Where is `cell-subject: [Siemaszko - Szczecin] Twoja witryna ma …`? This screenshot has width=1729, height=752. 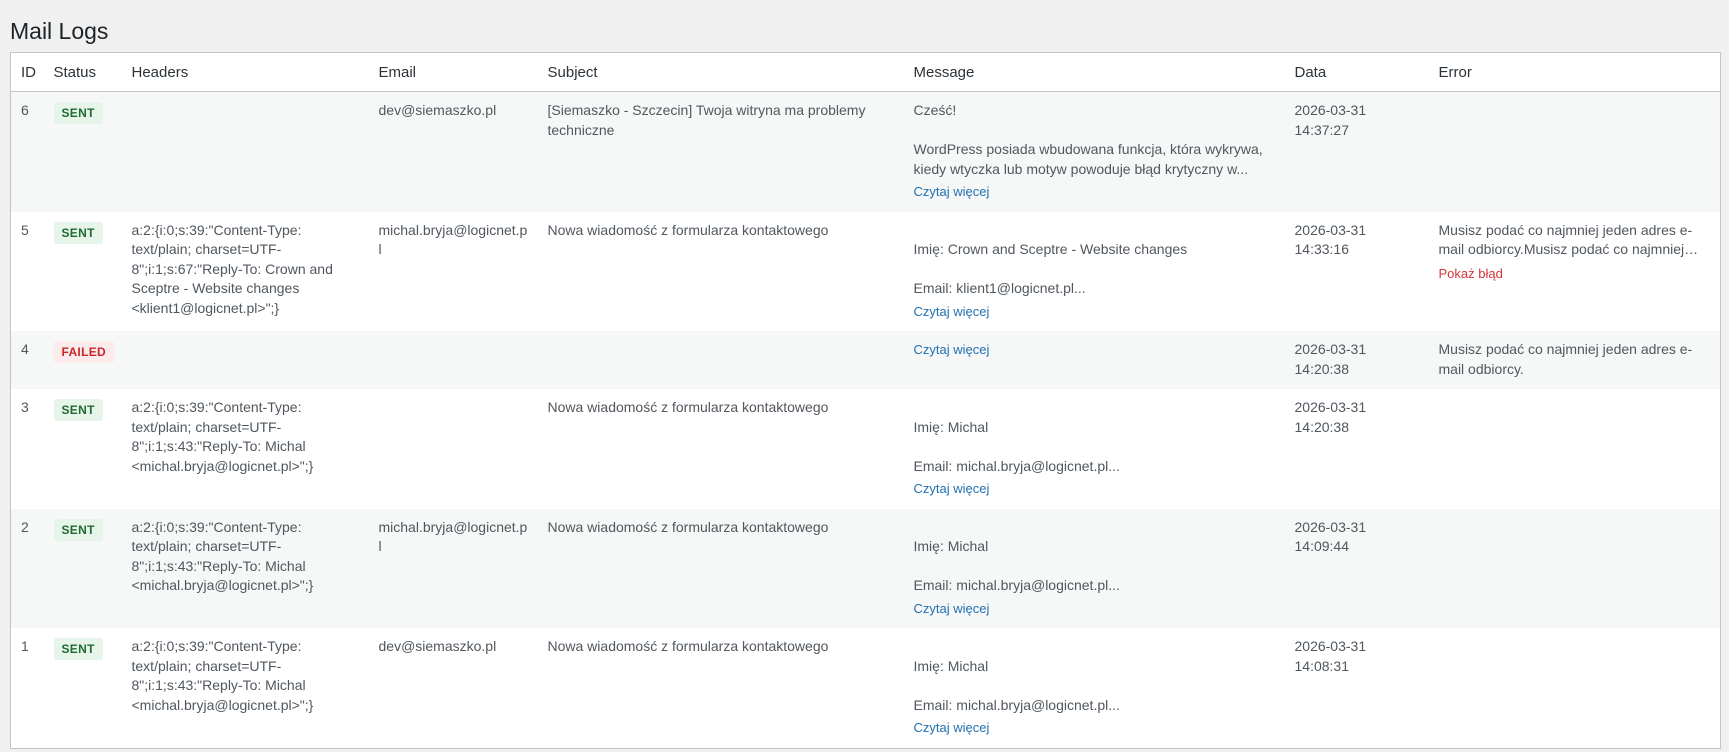
cell-subject: [Siemaszko - Szczecin] Twoja witryna ma … is located at coordinates (706, 120).